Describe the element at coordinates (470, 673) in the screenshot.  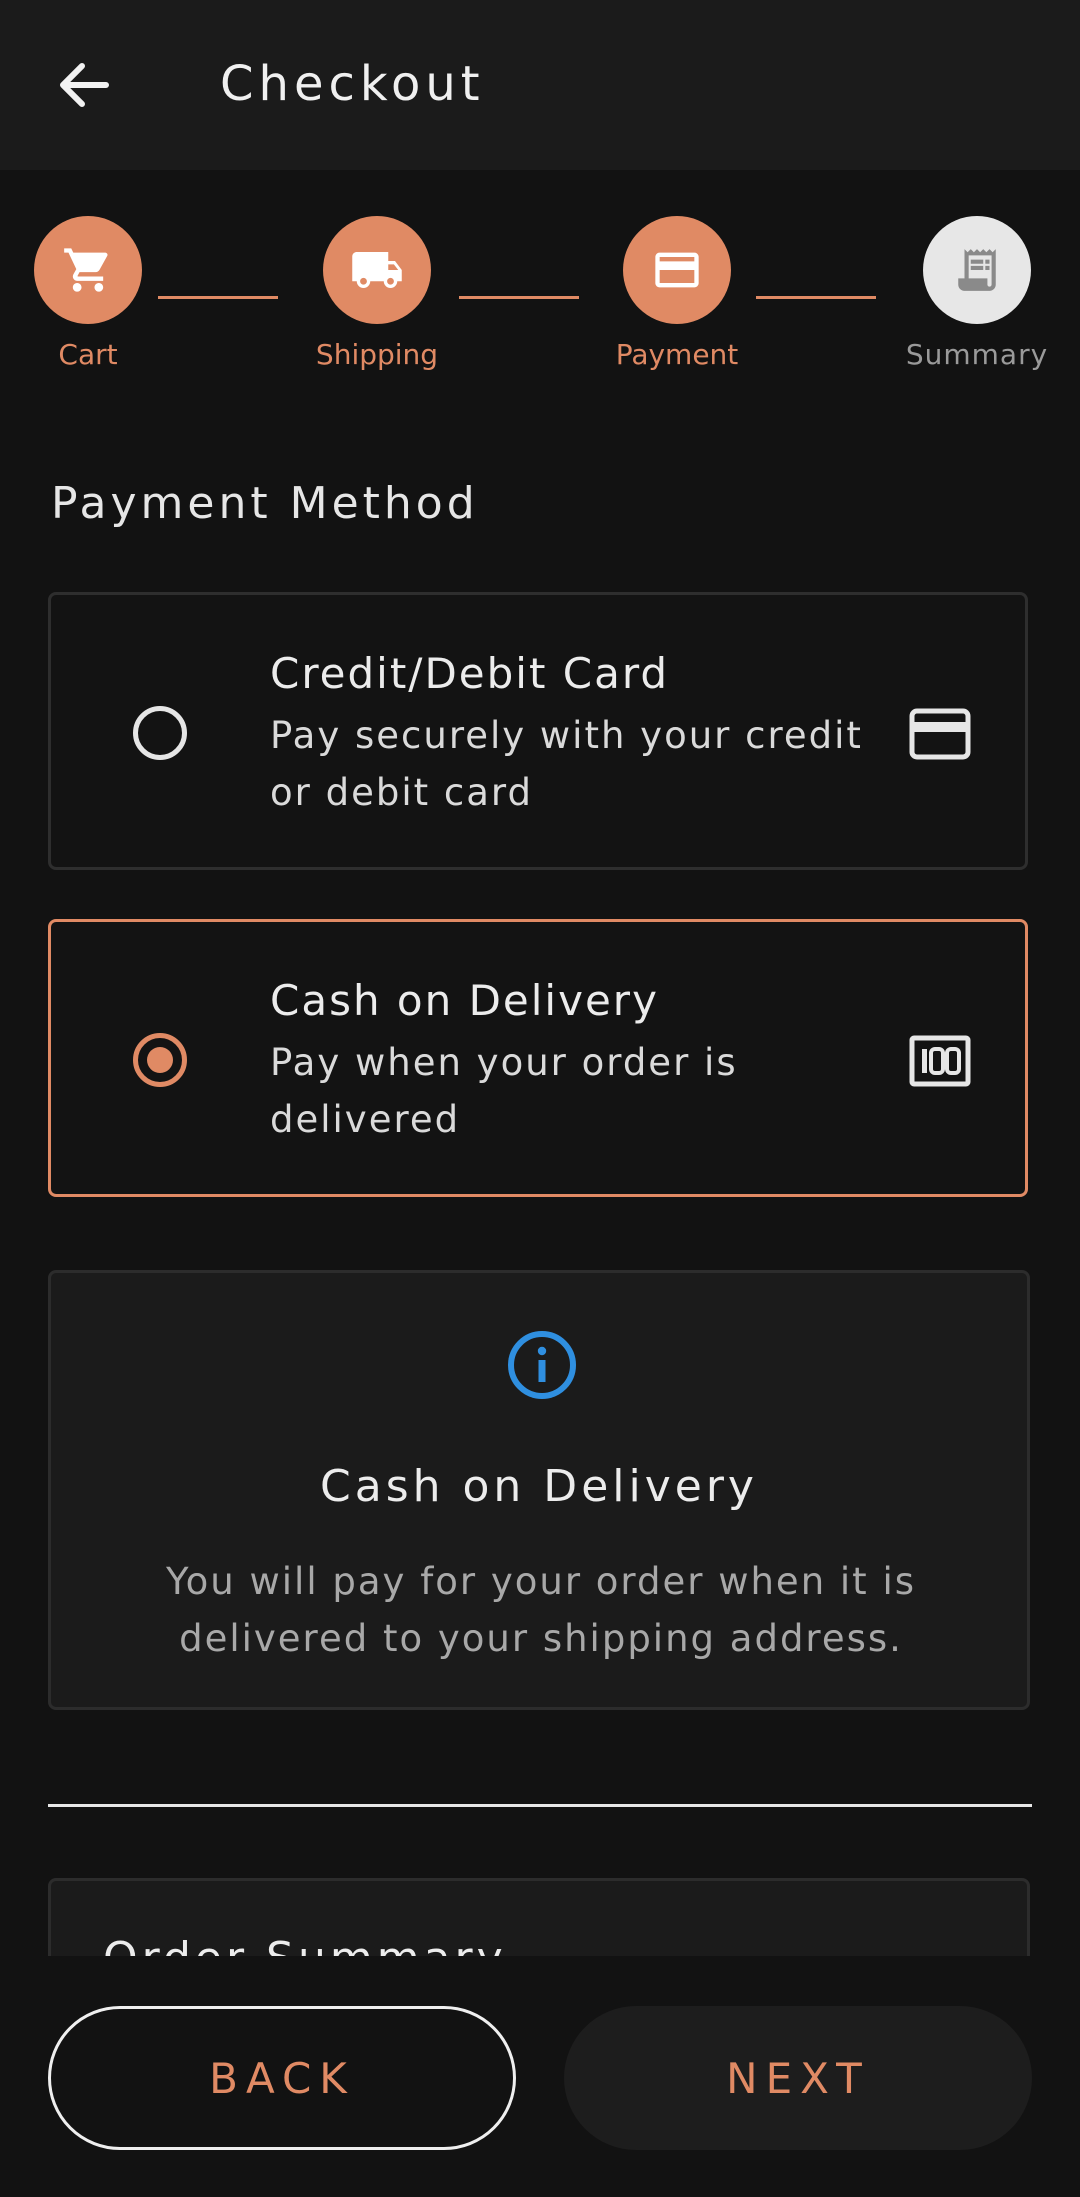
I see `option-title: Credit/Debit Card` at that location.